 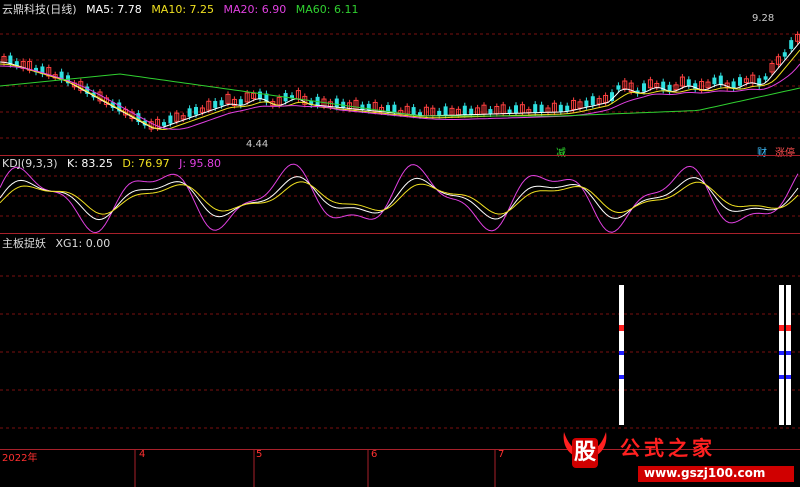 I want to click on kdj-panel-header: KDJ(9,3,3) K: 83.25 D: 76.97 J: 95.80, so click(x=114, y=163).